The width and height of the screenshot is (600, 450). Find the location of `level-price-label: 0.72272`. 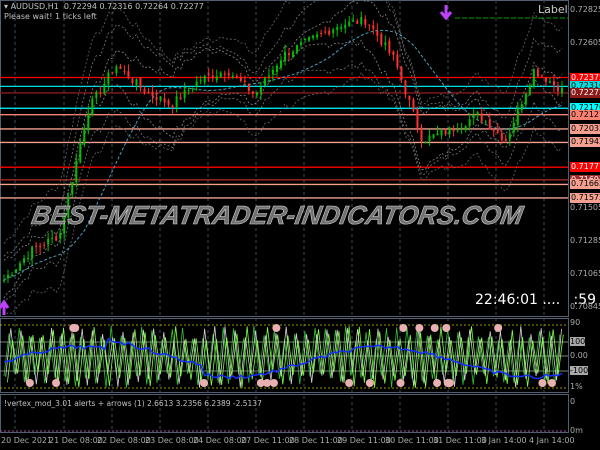

level-price-label: 0.72272 is located at coordinates (585, 92).